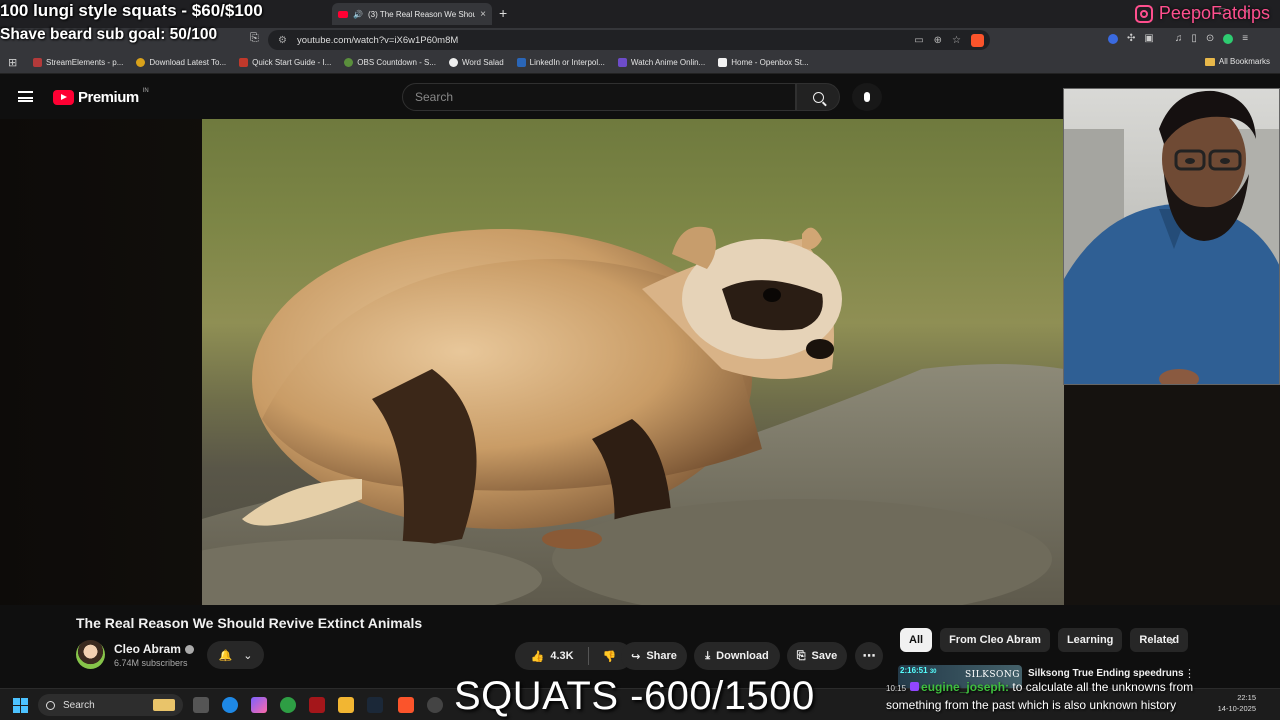 Image resolution: width=1280 pixels, height=720 pixels. I want to click on youtube-header: Premium IN Search, so click(532, 97).